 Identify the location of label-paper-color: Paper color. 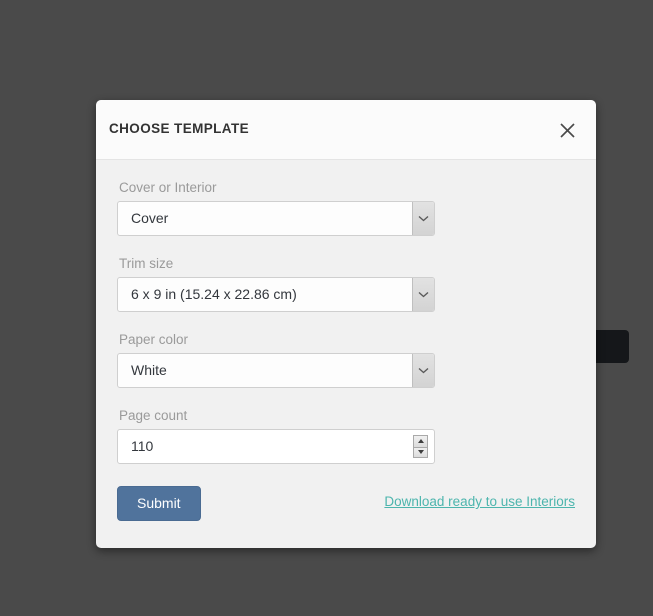
(154, 339).